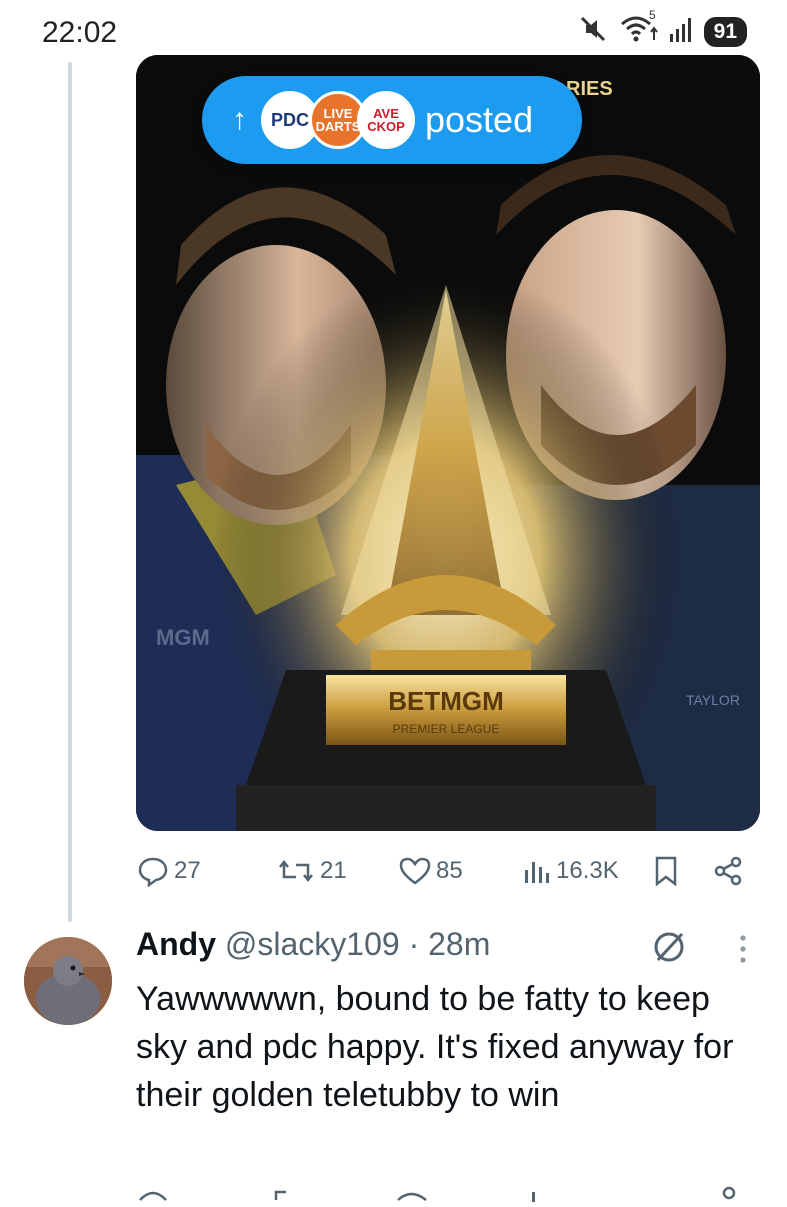 This screenshot has width=787, height=1207. Describe the element at coordinates (479, 119) in the screenshot. I see `pill-label: posted` at that location.